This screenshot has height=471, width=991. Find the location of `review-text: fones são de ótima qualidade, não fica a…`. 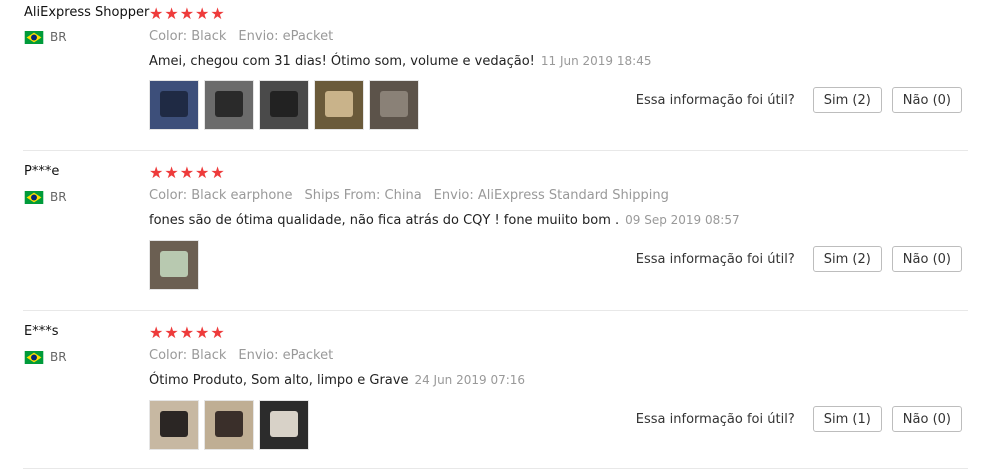

review-text: fones são de ótima qualidade, não fica a… is located at coordinates (444, 220).